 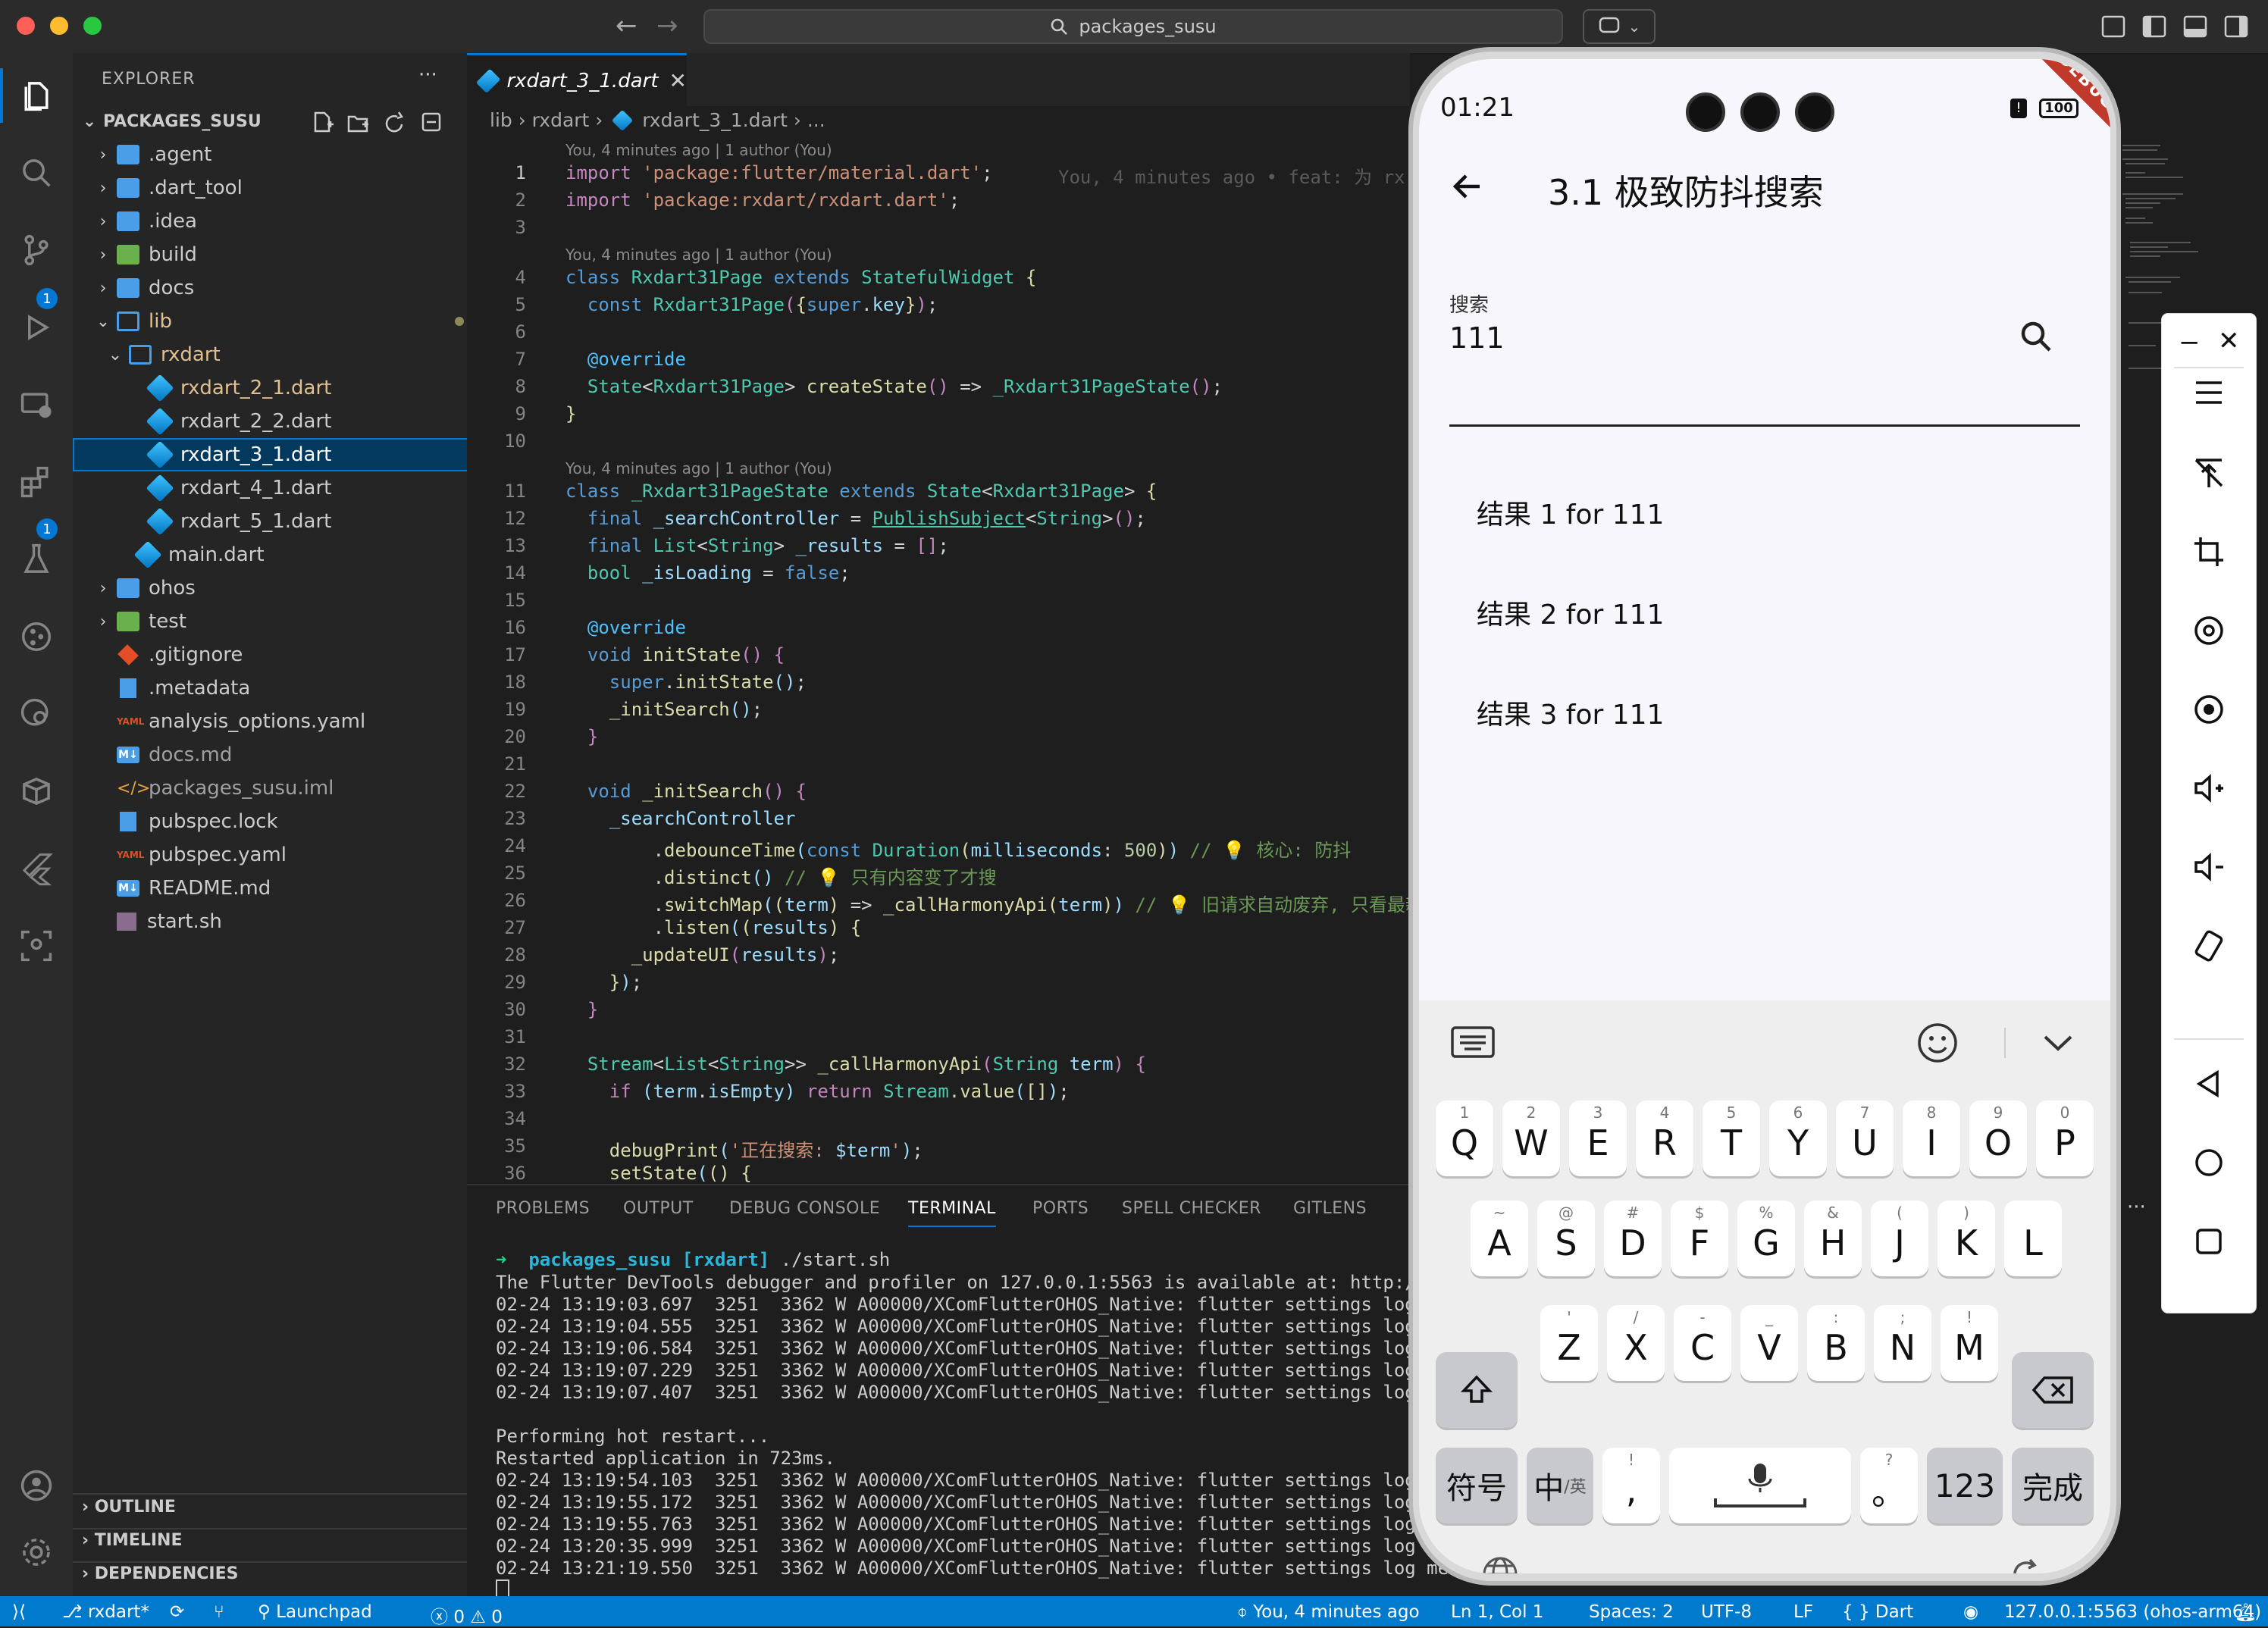 I want to click on key-s: @ S, so click(x=1566, y=1239).